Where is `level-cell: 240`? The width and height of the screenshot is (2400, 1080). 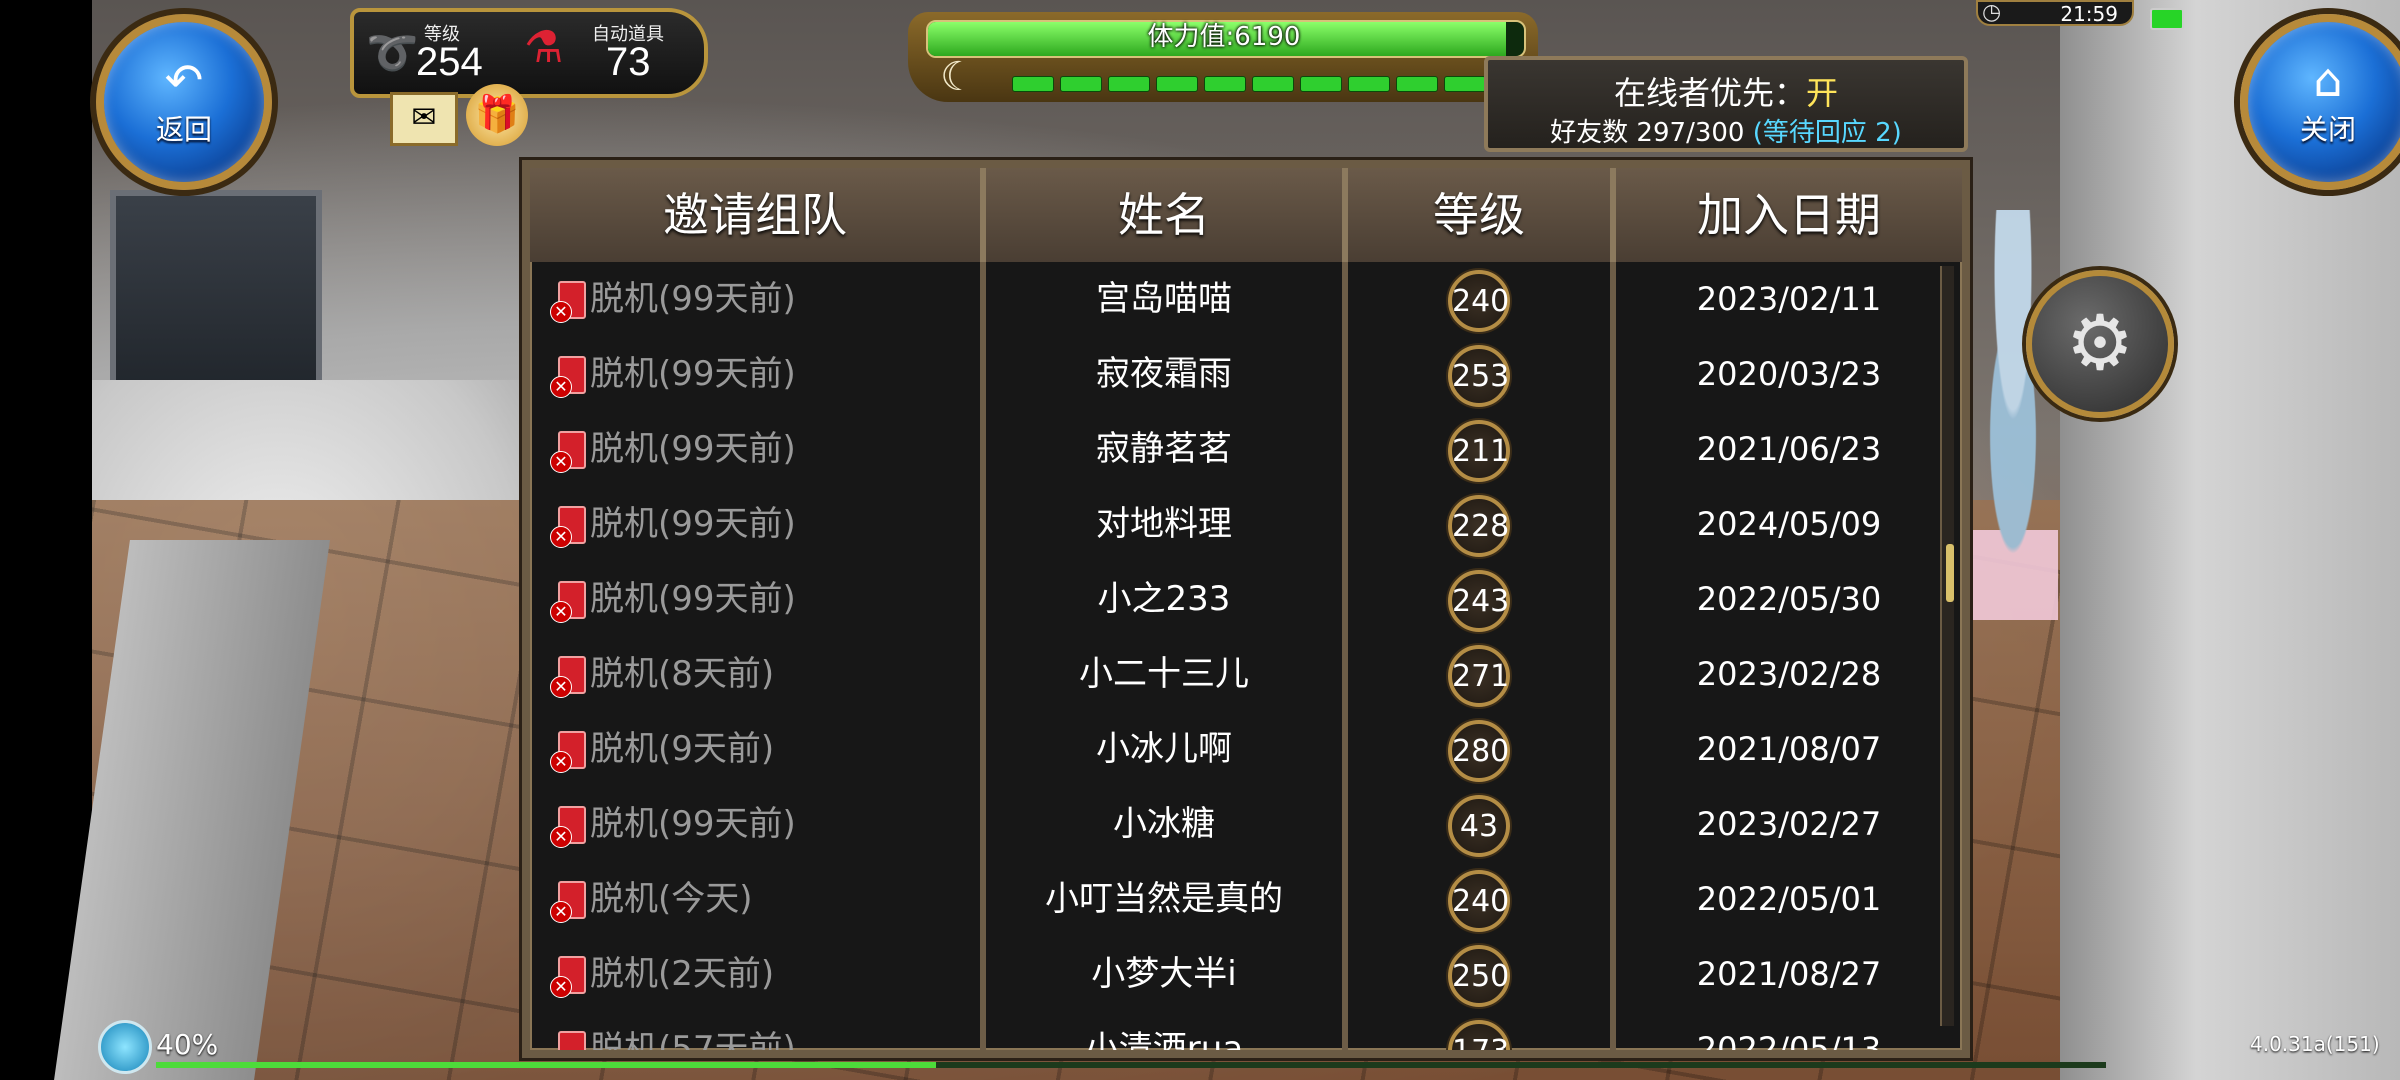
level-cell: 240 is located at coordinates (1482, 899).